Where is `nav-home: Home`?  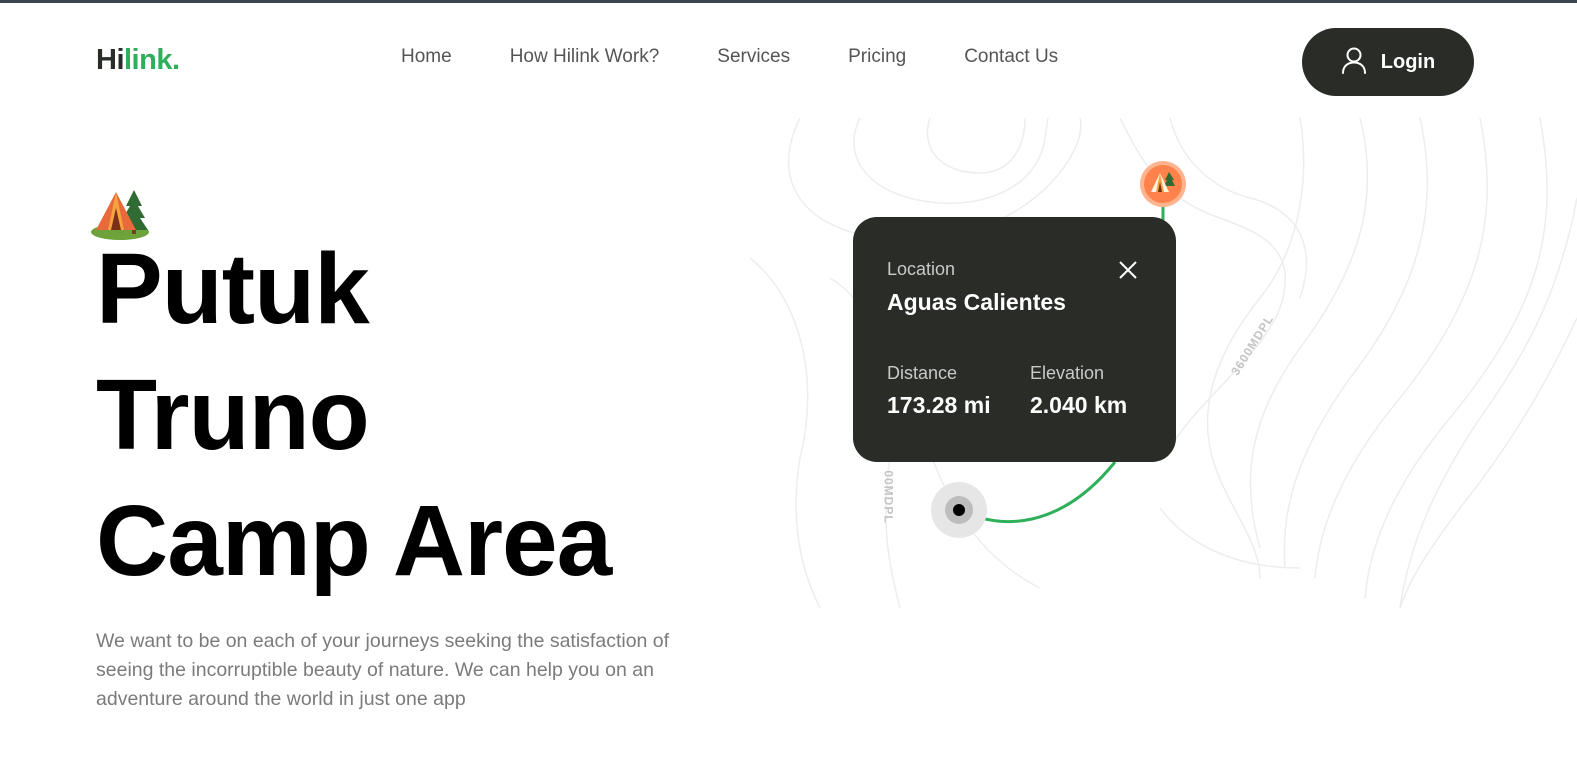 nav-home: Home is located at coordinates (426, 57).